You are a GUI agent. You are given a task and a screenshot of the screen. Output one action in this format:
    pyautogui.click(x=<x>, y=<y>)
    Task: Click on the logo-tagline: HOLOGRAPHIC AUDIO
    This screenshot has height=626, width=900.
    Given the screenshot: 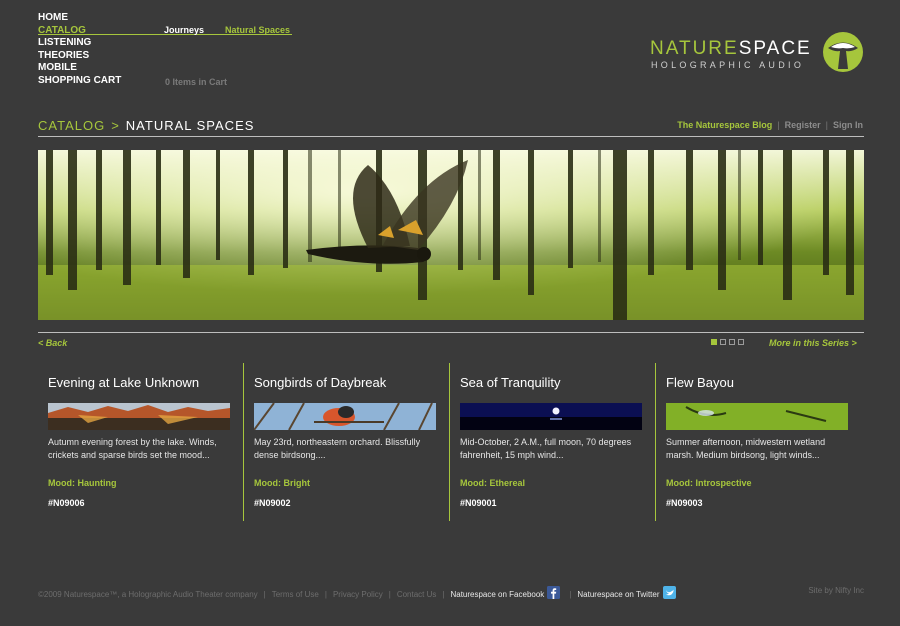 What is the action you would take?
    pyautogui.click(x=728, y=65)
    